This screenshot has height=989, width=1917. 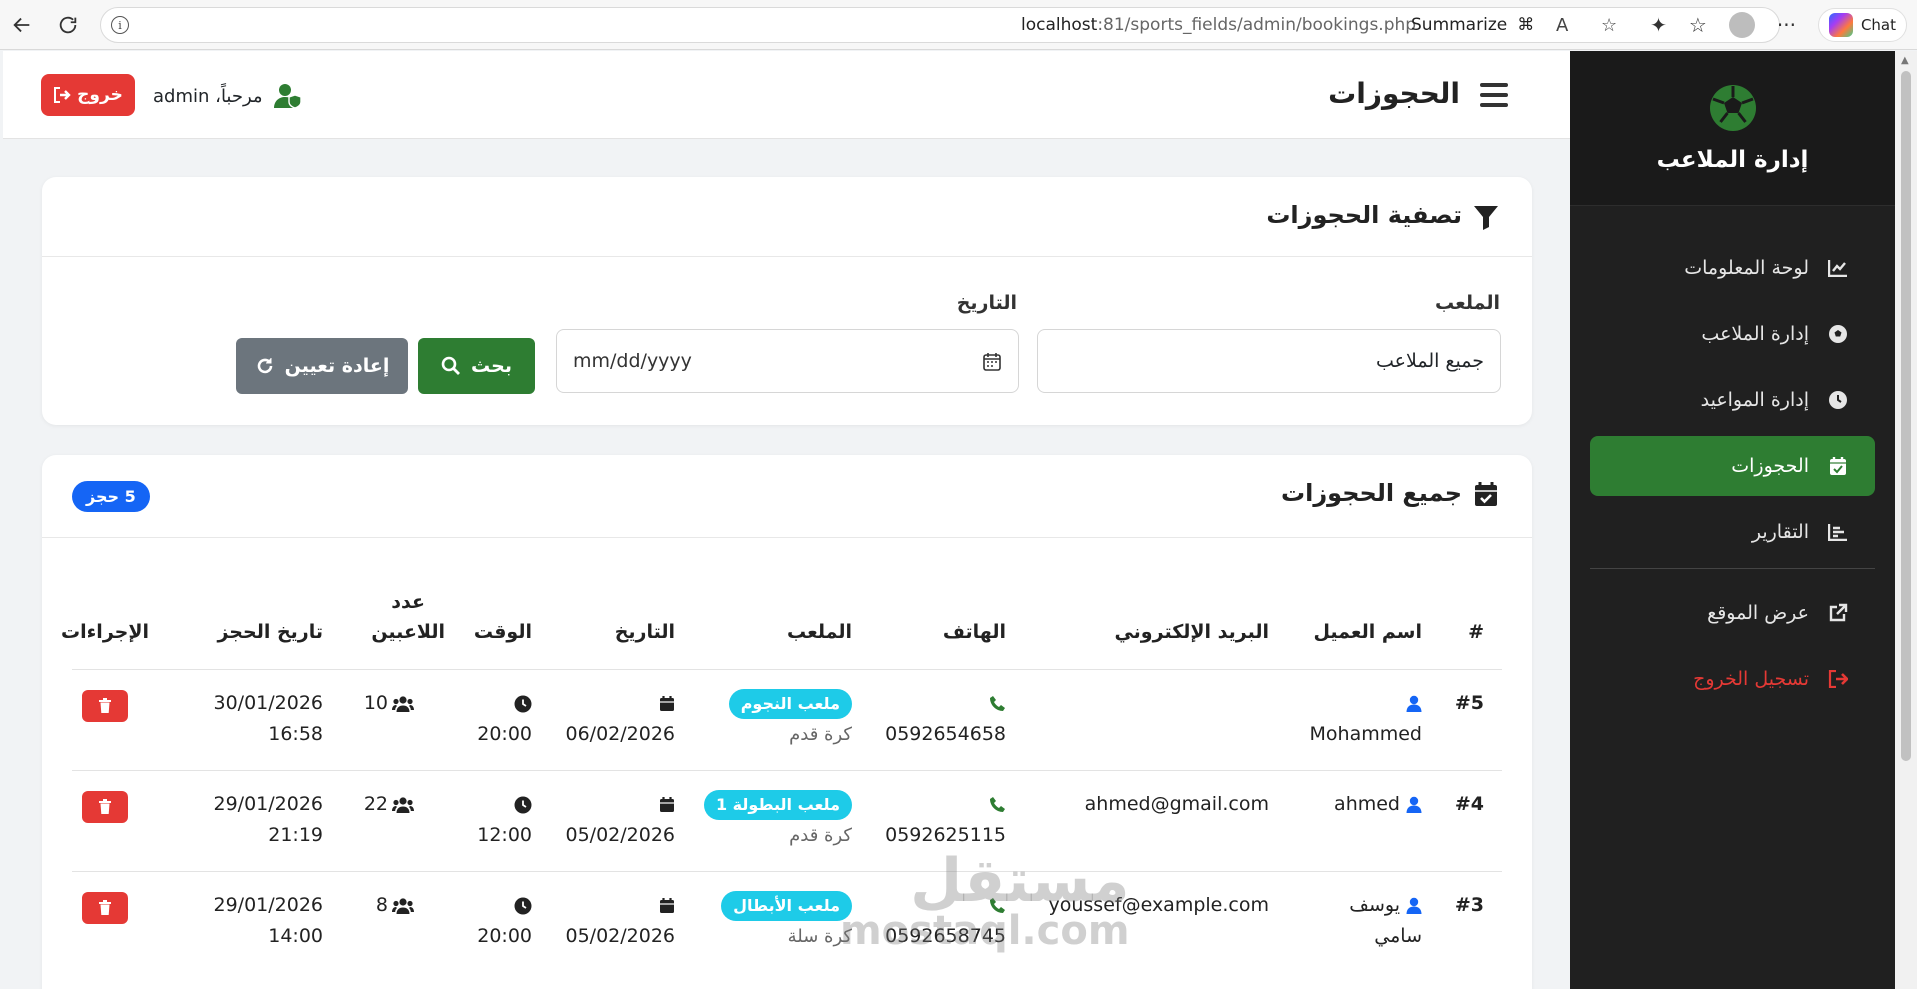 I want to click on sidebar-item-dashboard: لوحة المعلومات, so click(x=1732, y=268).